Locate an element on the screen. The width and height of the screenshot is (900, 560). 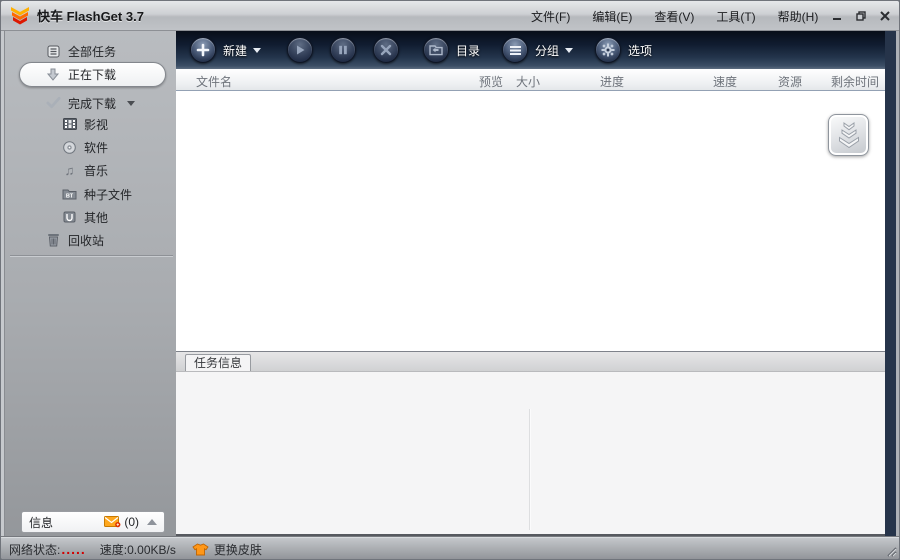
sidebar-item-completed: 完成下载 is located at coordinates (91, 103).